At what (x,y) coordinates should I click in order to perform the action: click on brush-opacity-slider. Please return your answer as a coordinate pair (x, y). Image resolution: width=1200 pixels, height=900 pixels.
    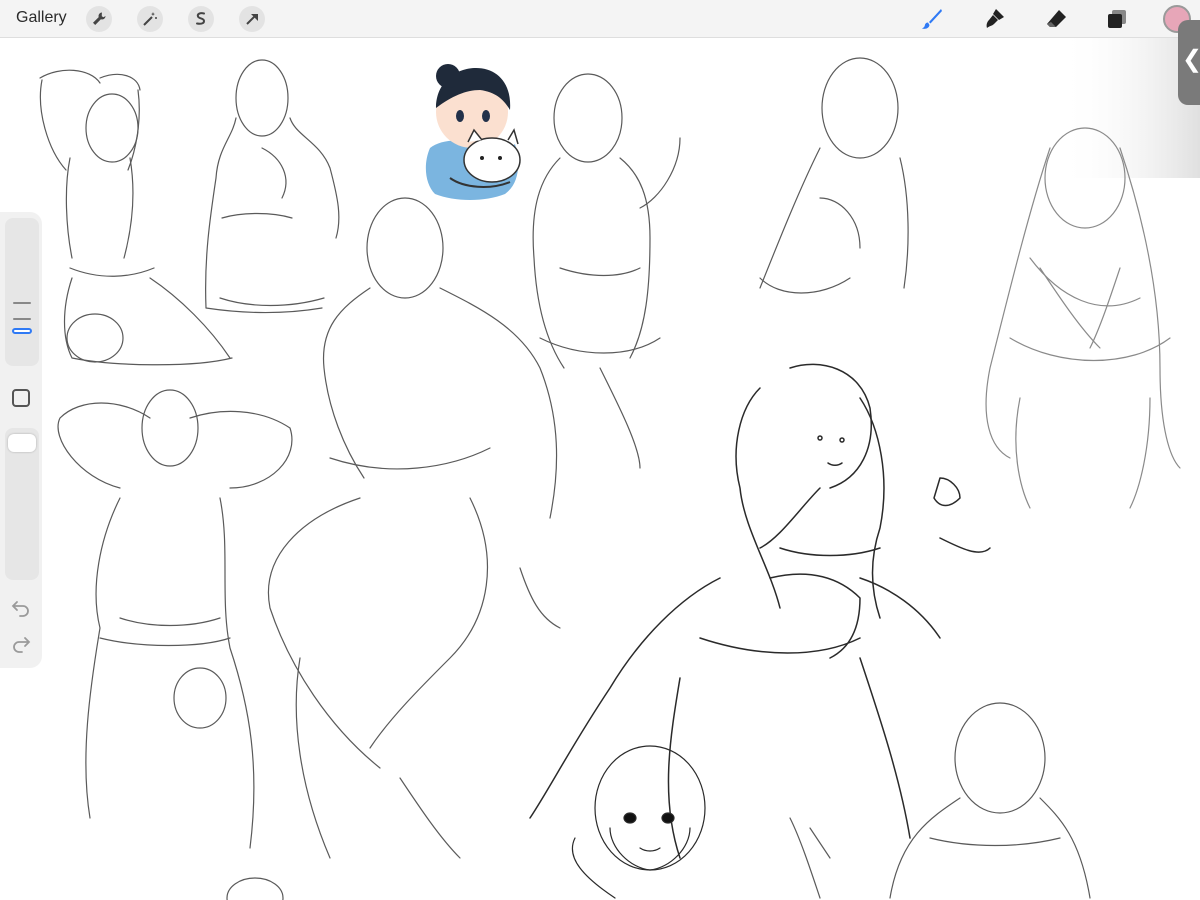
    Looking at the image, I should click on (22, 504).